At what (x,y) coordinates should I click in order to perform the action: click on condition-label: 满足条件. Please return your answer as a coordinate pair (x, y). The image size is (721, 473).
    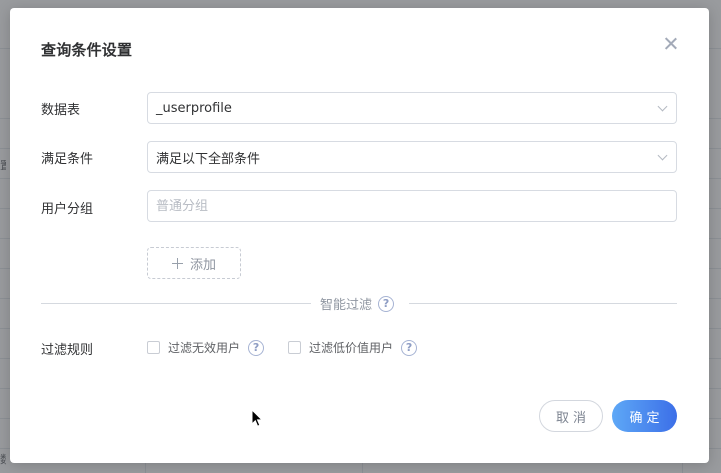
    Looking at the image, I should click on (67, 159).